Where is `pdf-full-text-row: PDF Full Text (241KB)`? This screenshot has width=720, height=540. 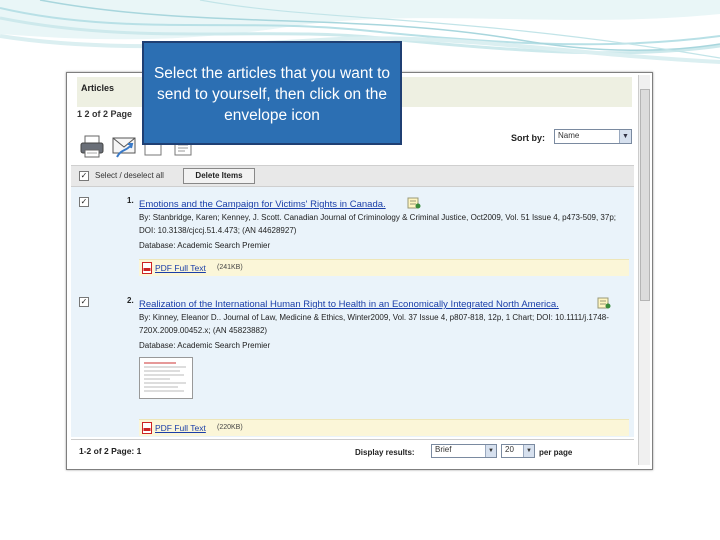
pdf-full-text-row: PDF Full Text (241KB) is located at coordinates (384, 267).